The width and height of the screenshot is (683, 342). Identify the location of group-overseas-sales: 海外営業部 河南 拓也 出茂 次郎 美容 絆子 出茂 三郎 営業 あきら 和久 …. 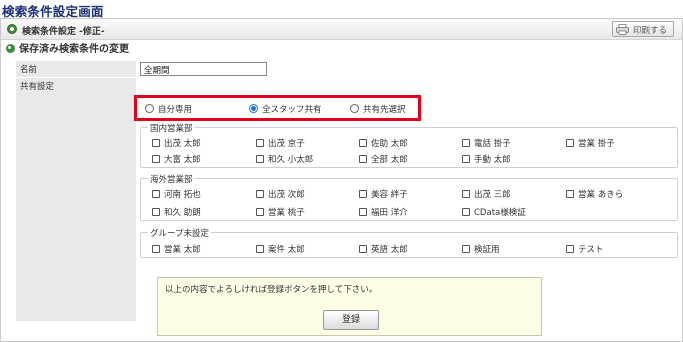
(409, 197).